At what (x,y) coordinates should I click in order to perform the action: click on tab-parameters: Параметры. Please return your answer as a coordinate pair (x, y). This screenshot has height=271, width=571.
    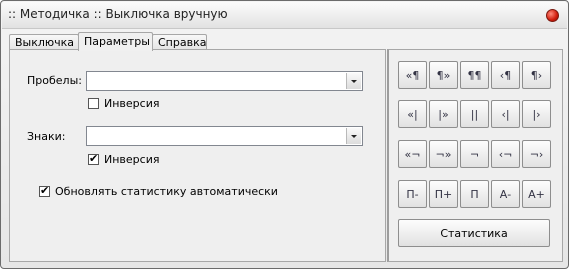
    Looking at the image, I should click on (115, 41).